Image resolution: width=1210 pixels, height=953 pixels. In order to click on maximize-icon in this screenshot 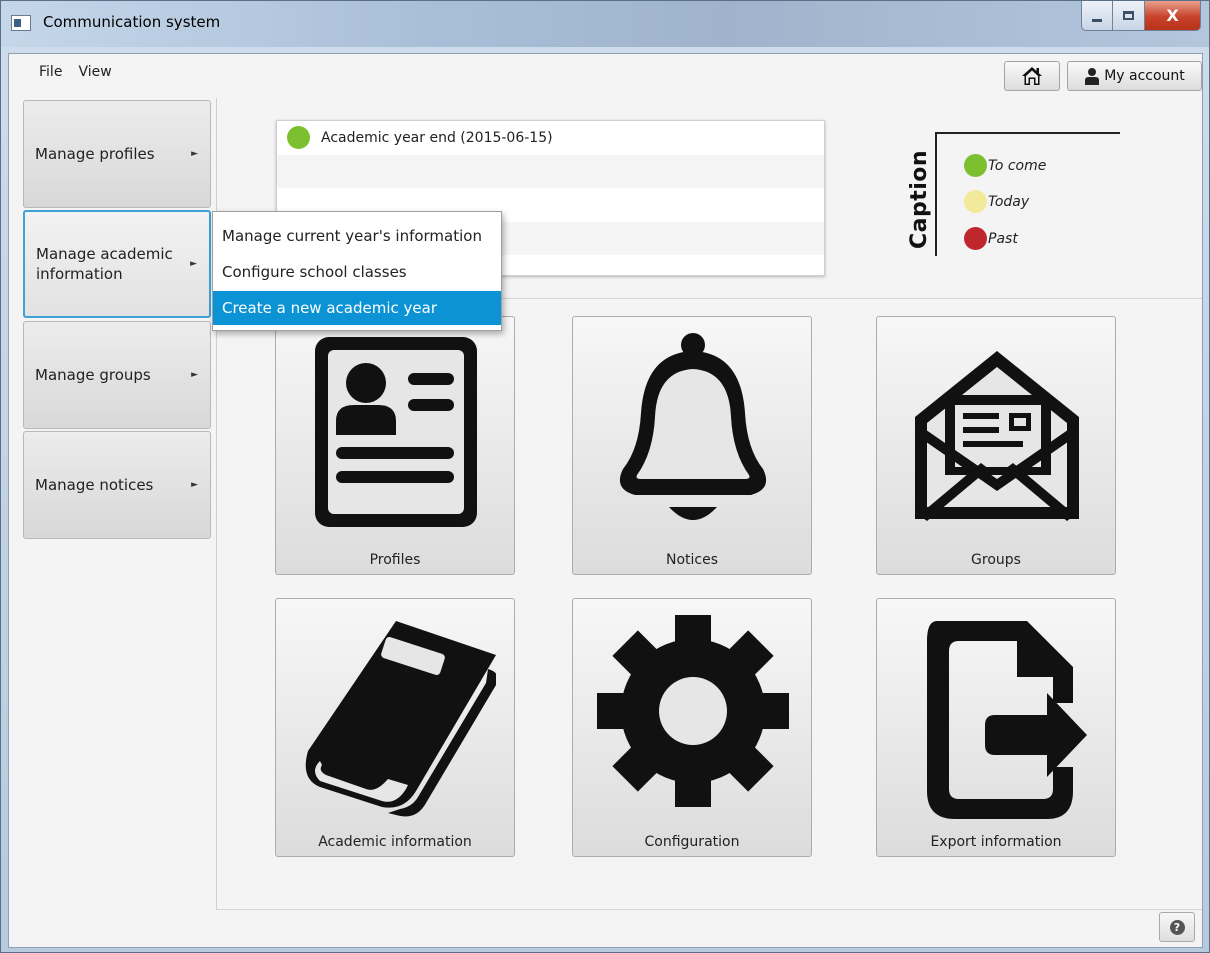, I will do `click(1128, 15)`.